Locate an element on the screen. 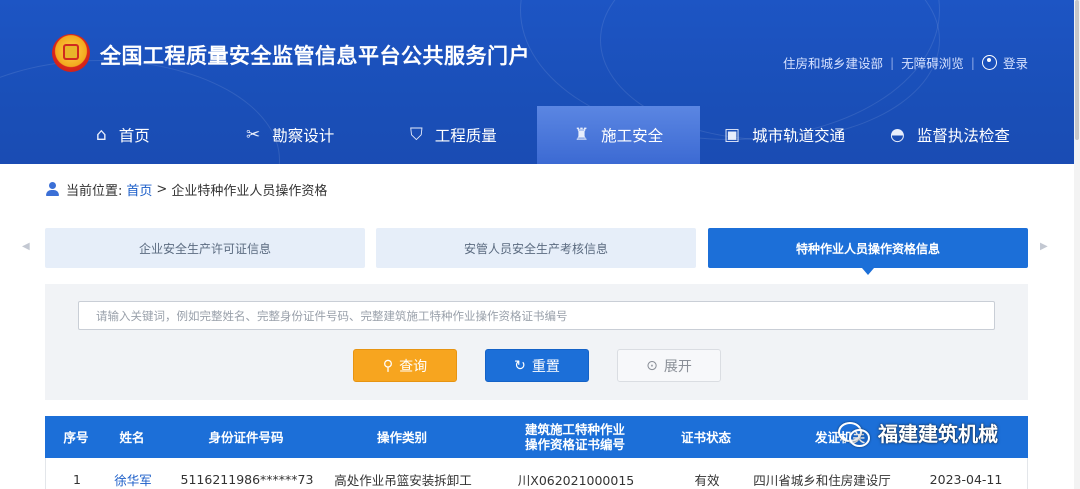 This screenshot has width=1080, height=489. refresh-icon: ↻ is located at coordinates (520, 365).